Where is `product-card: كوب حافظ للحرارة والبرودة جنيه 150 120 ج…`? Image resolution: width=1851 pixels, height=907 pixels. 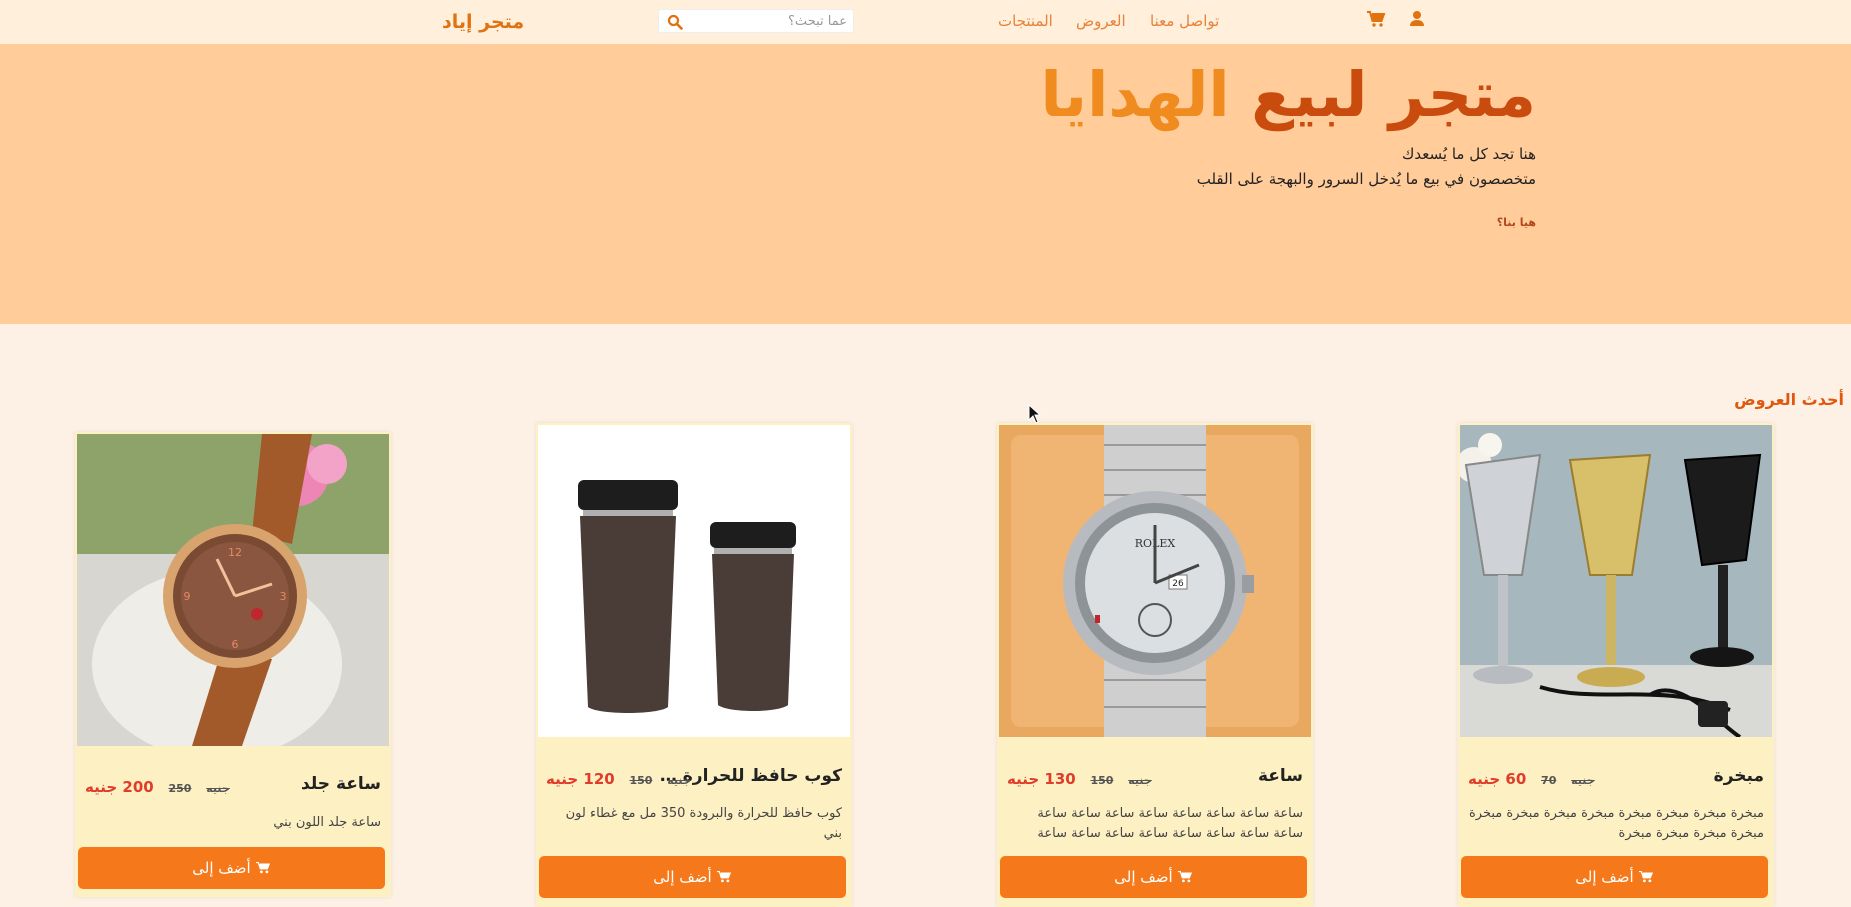
product-card: كوب حافظ للحرارة والبرودة جنيه 150 120 ج… is located at coordinates (694, 665).